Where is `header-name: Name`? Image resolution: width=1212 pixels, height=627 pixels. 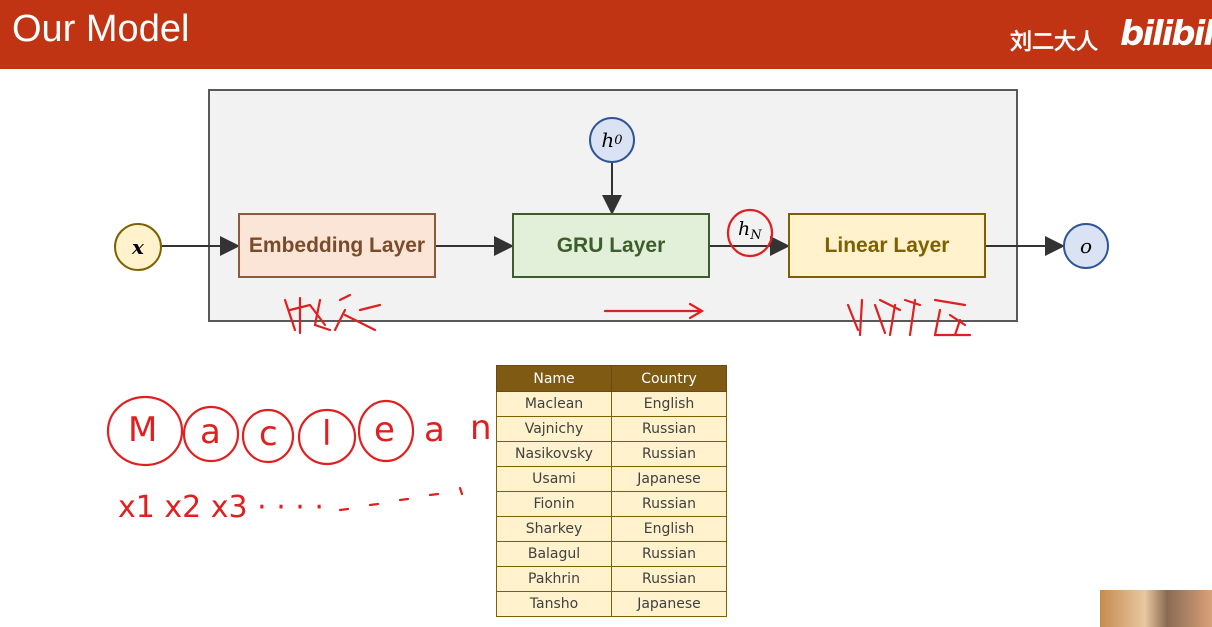 header-name: Name is located at coordinates (554, 378).